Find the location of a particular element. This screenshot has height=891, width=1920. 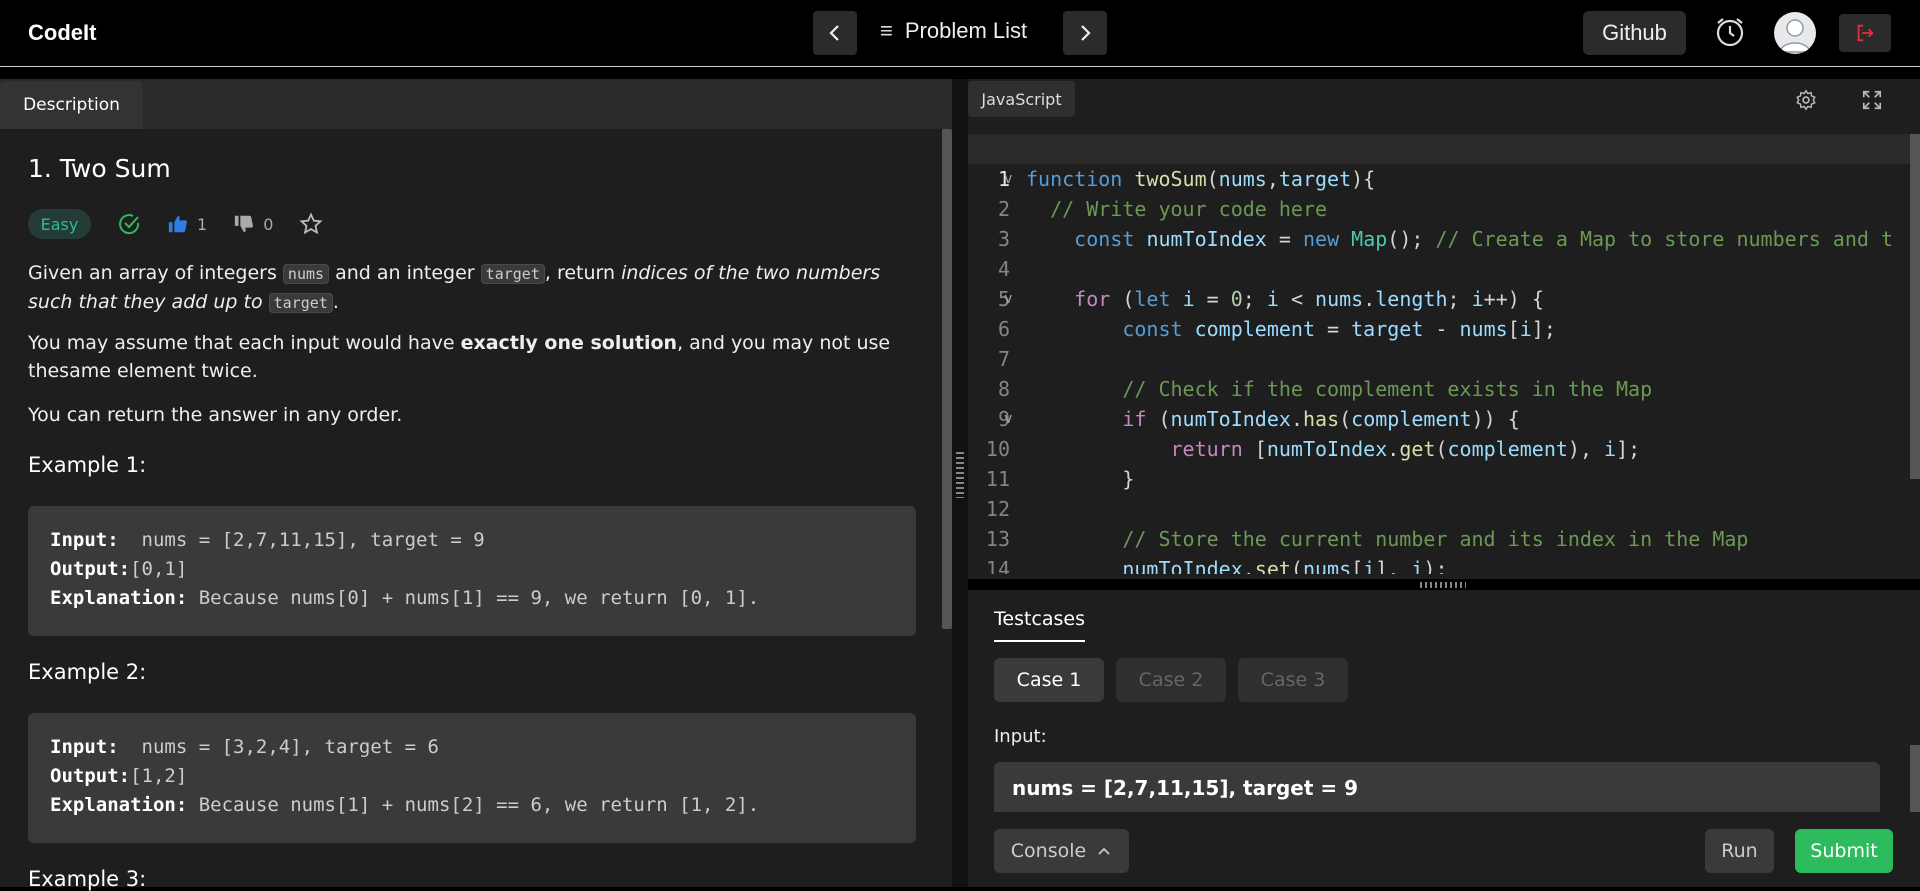

bold-text: exactly one solution is located at coordinates (569, 343).